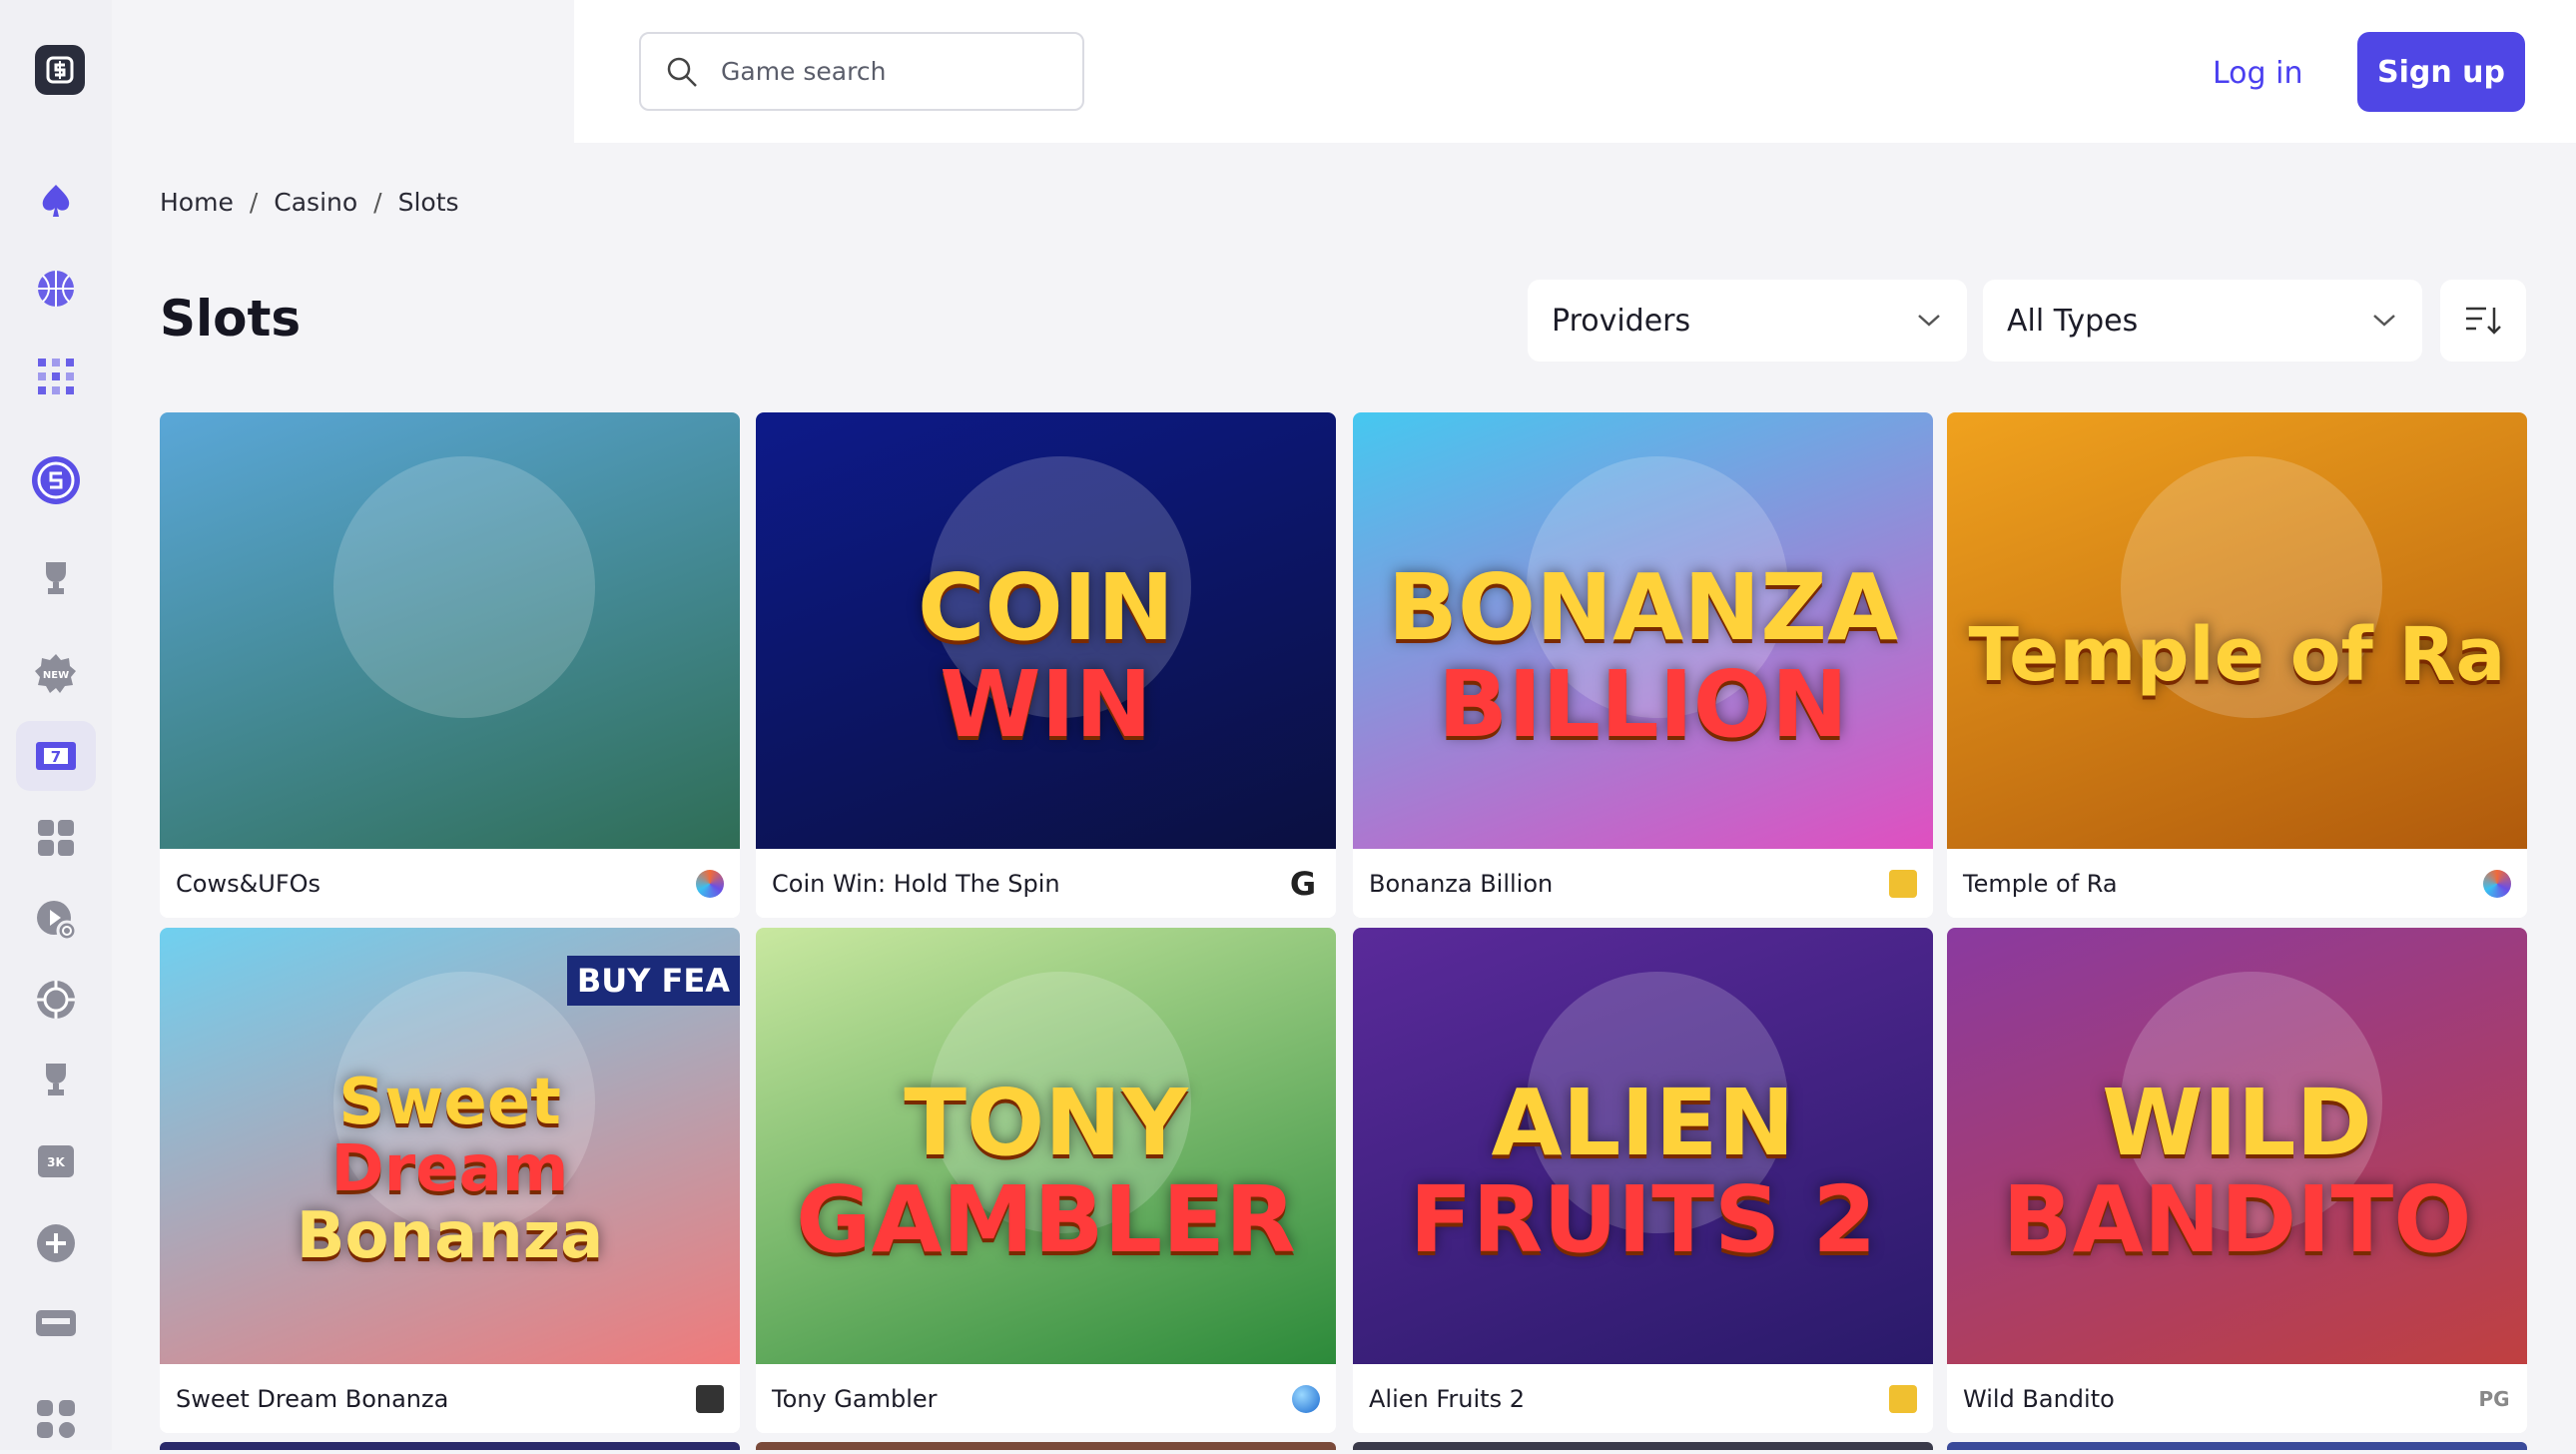 This screenshot has width=2576, height=1454. What do you see at coordinates (2237, 654) in the screenshot?
I see `thumbnail-title-text: Temple of Ra` at bounding box center [2237, 654].